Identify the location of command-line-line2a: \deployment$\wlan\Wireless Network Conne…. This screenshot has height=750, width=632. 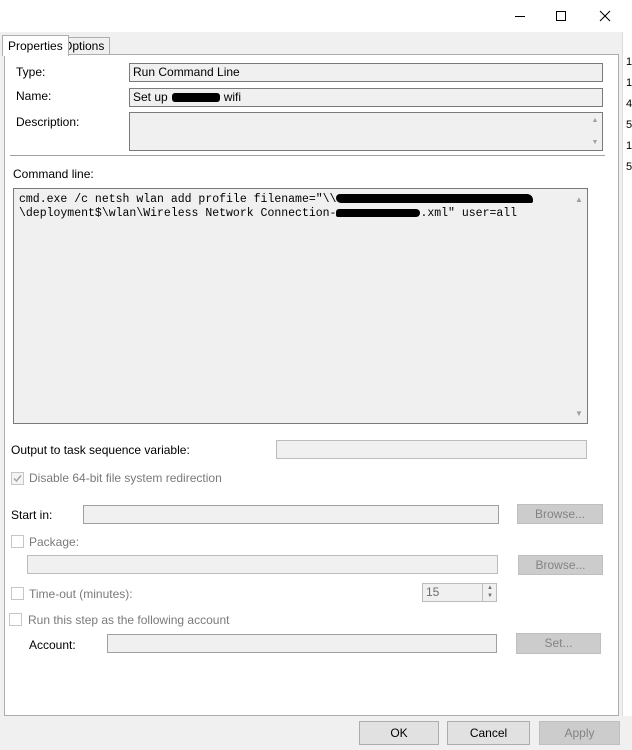
(178, 213).